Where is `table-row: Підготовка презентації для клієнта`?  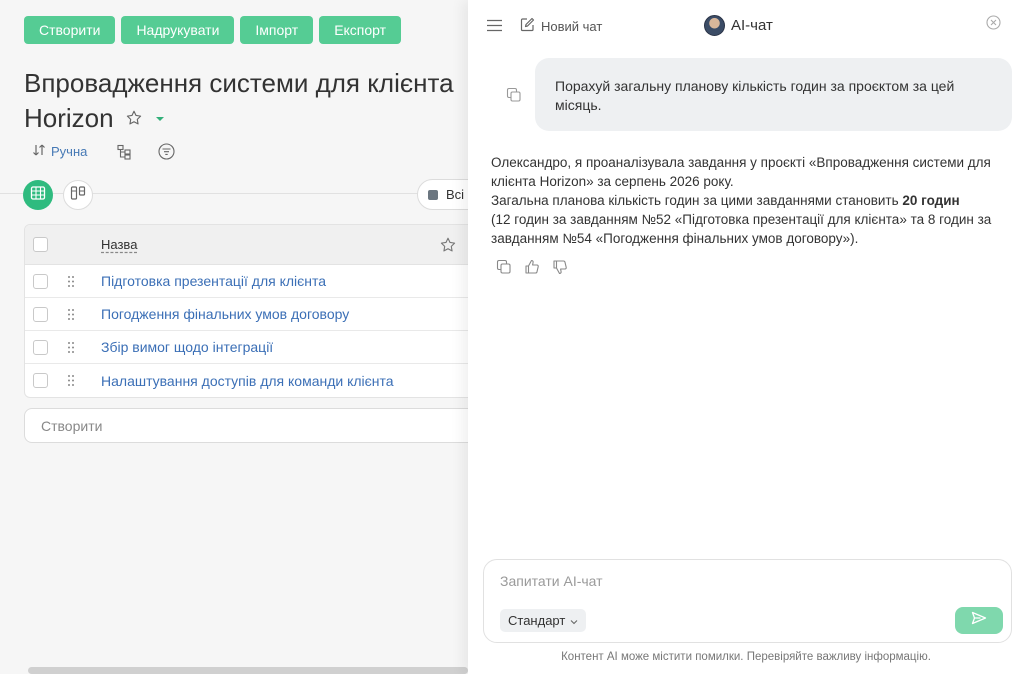
table-row: Підготовка презентації для клієнта is located at coordinates (254, 281).